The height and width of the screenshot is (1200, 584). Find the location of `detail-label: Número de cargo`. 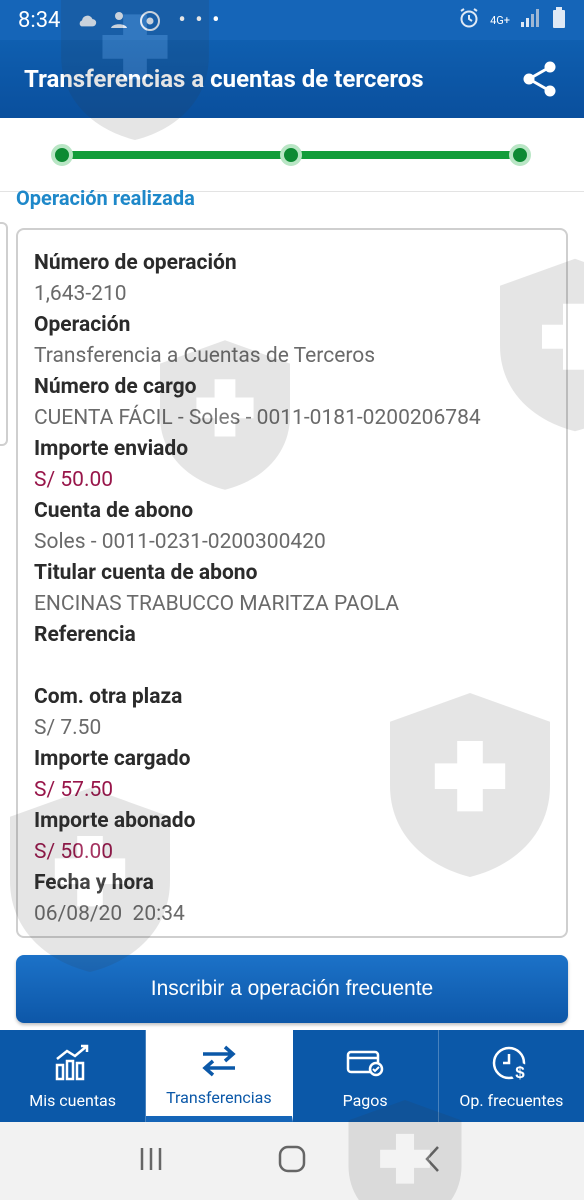

detail-label: Número de cargo is located at coordinates (115, 387).